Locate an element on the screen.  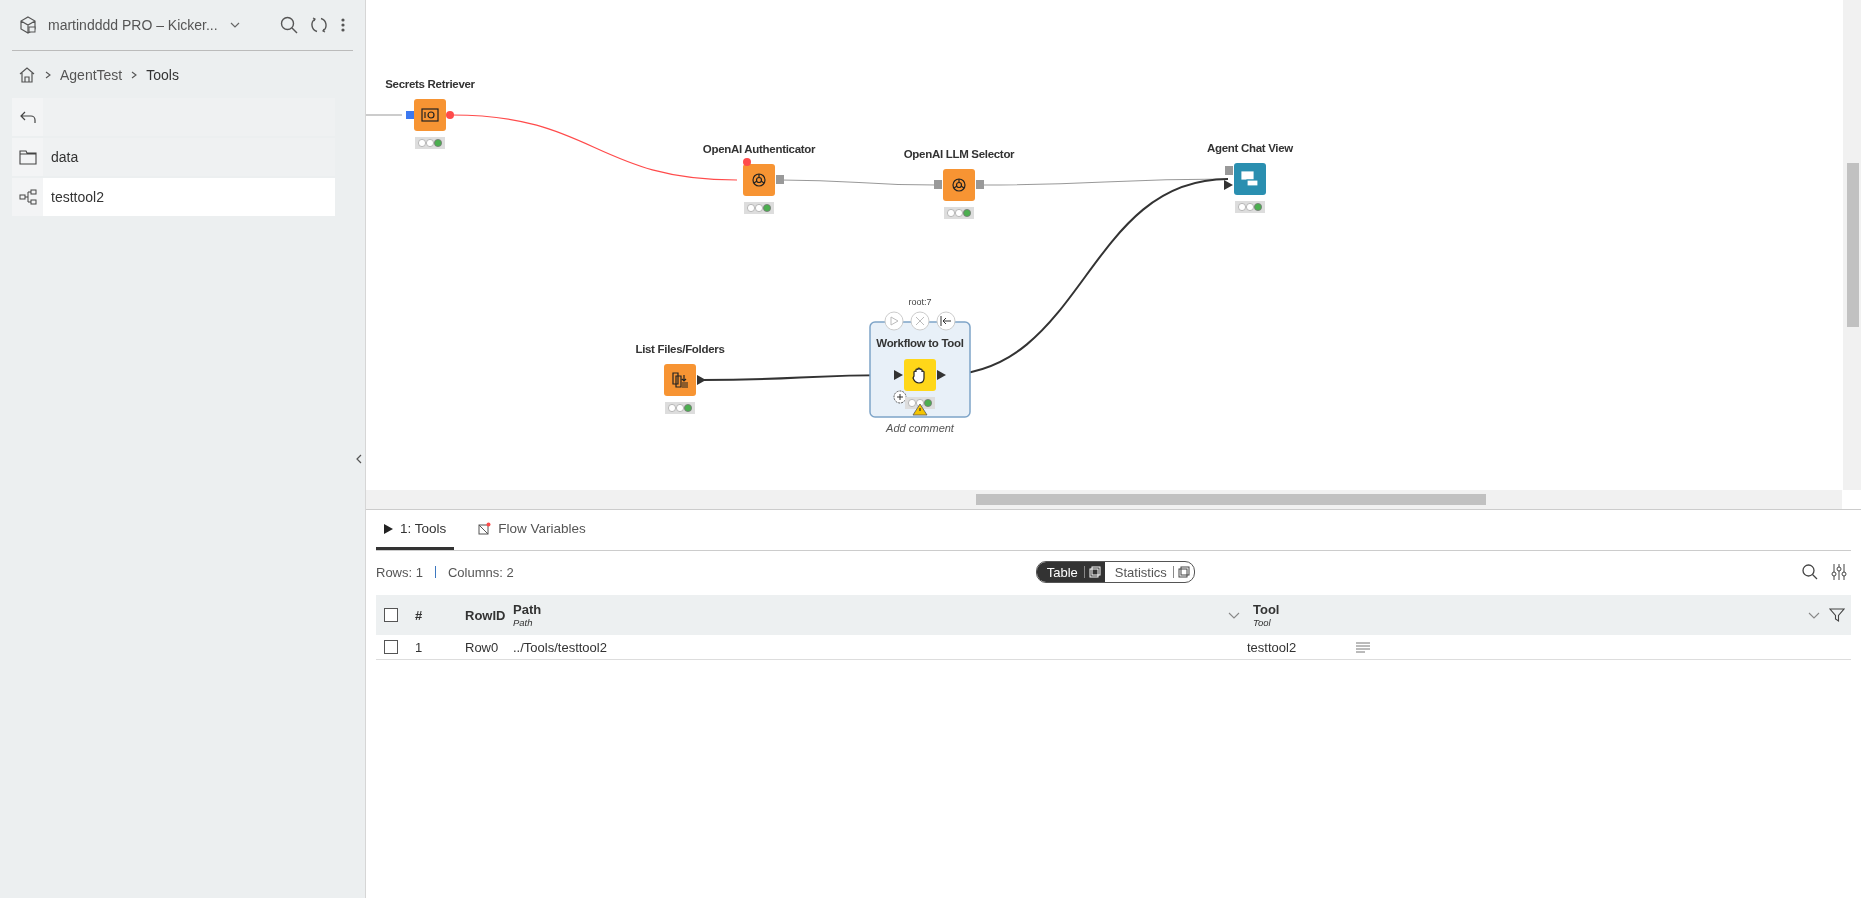
breadcrumb-item: AgentTest is located at coordinates (91, 75).